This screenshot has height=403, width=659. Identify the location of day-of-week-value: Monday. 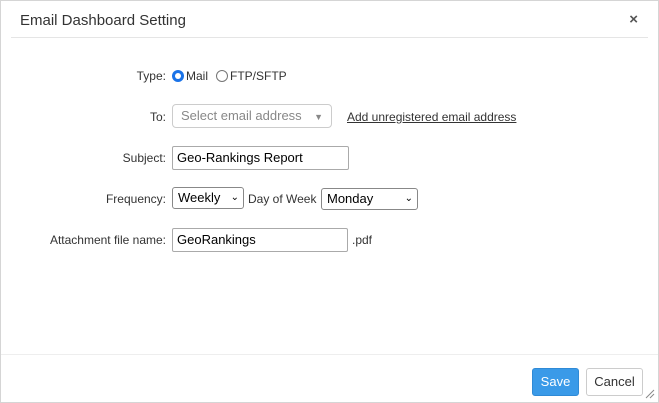
(350, 198).